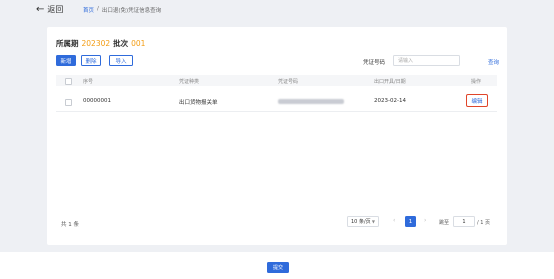 The image size is (554, 279). Describe the element at coordinates (426, 60) in the screenshot. I see `voucher-no-input: 请输入` at that location.